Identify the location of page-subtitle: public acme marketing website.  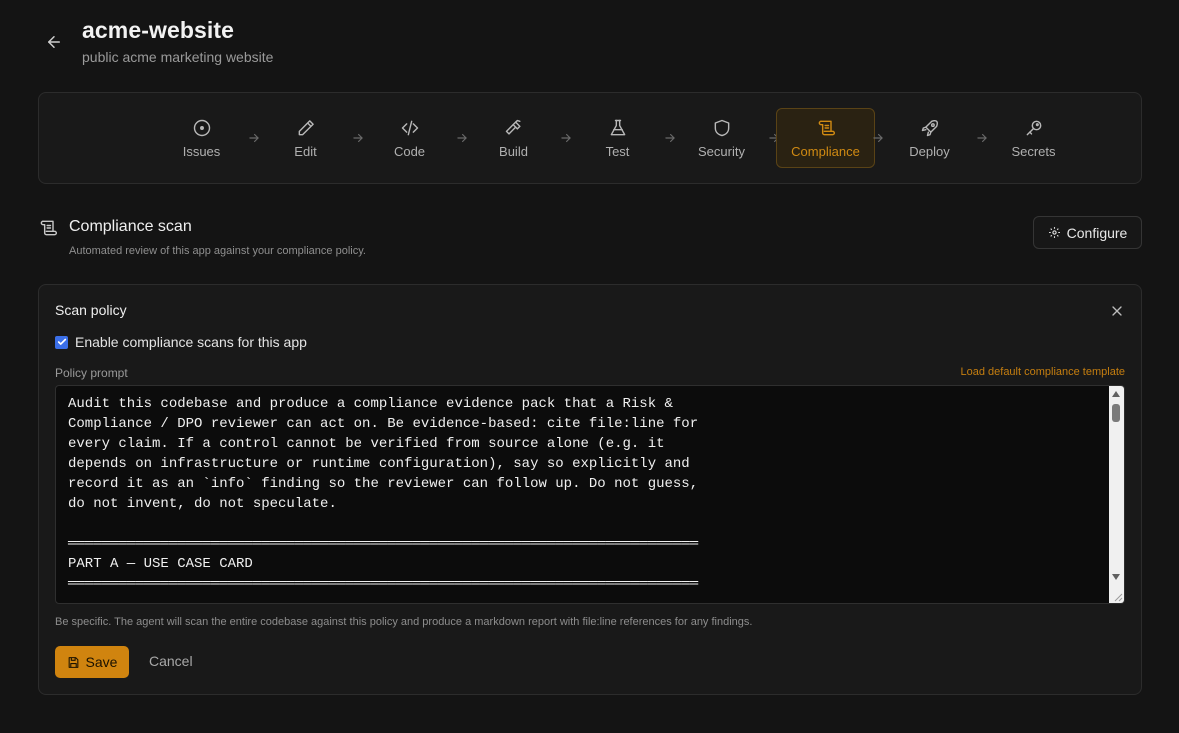
(178, 57).